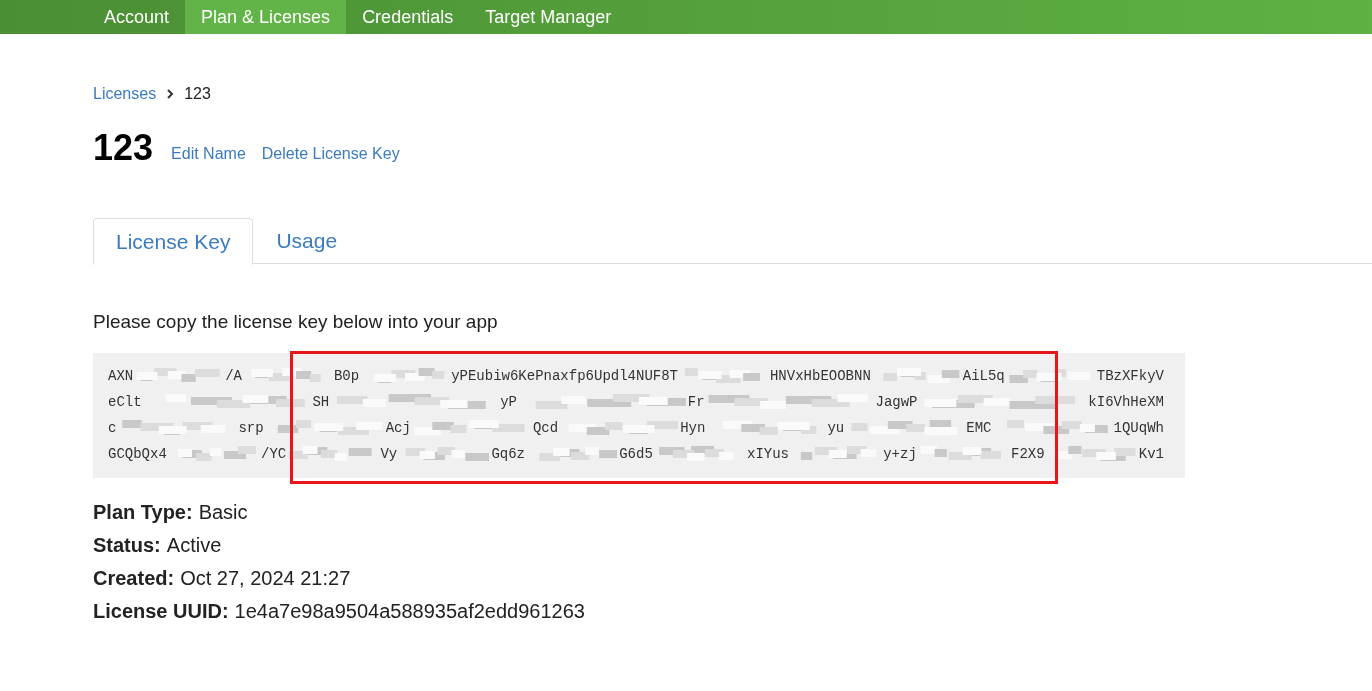 The image size is (1372, 691). Describe the element at coordinates (768, 454) in the screenshot. I see `license-key-fragment: xIYus` at that location.